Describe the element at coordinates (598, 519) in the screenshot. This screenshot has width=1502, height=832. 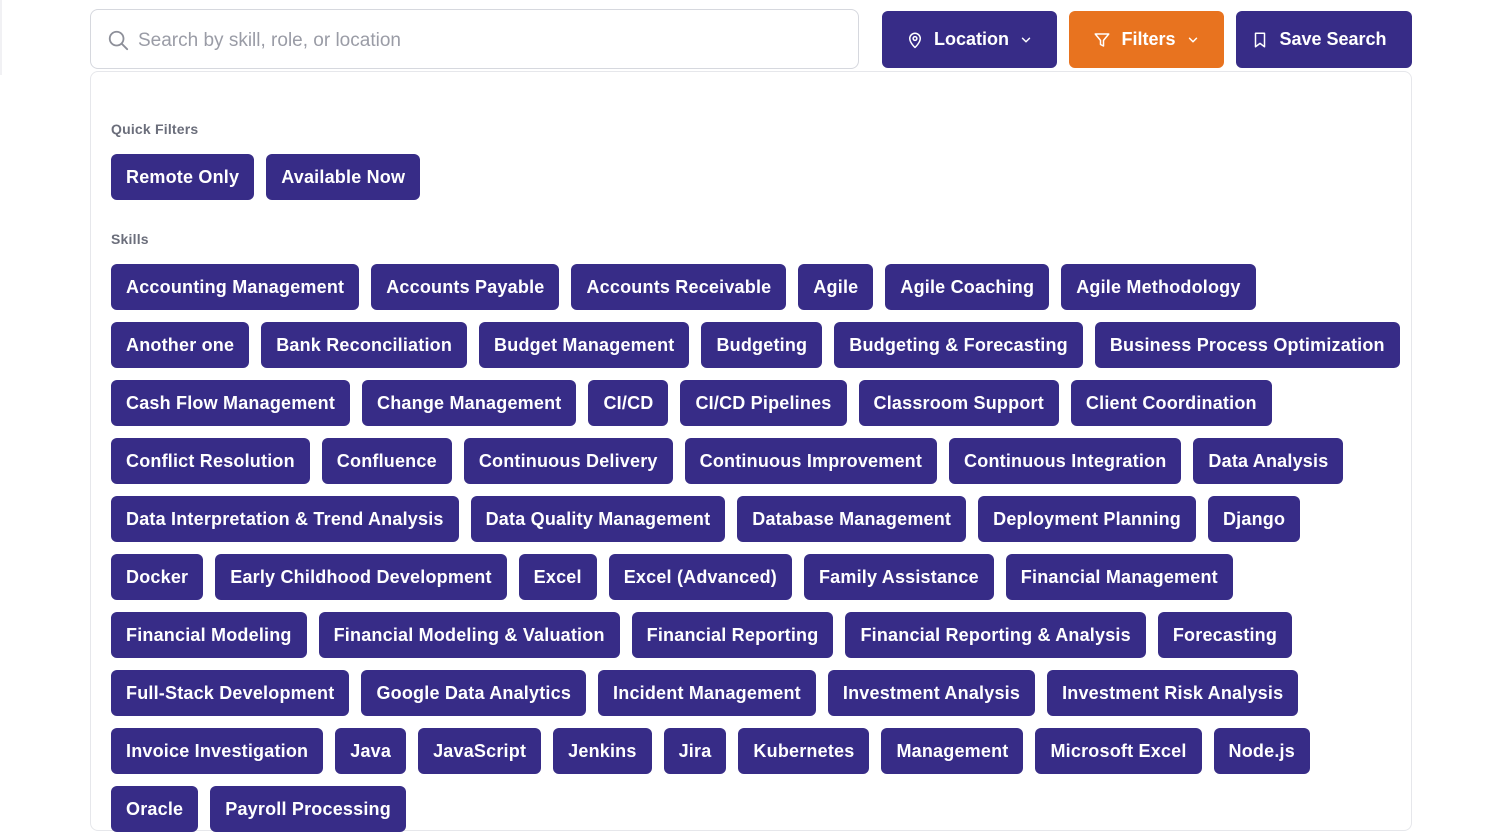
I see `skill-chip: Data Quality Management` at that location.